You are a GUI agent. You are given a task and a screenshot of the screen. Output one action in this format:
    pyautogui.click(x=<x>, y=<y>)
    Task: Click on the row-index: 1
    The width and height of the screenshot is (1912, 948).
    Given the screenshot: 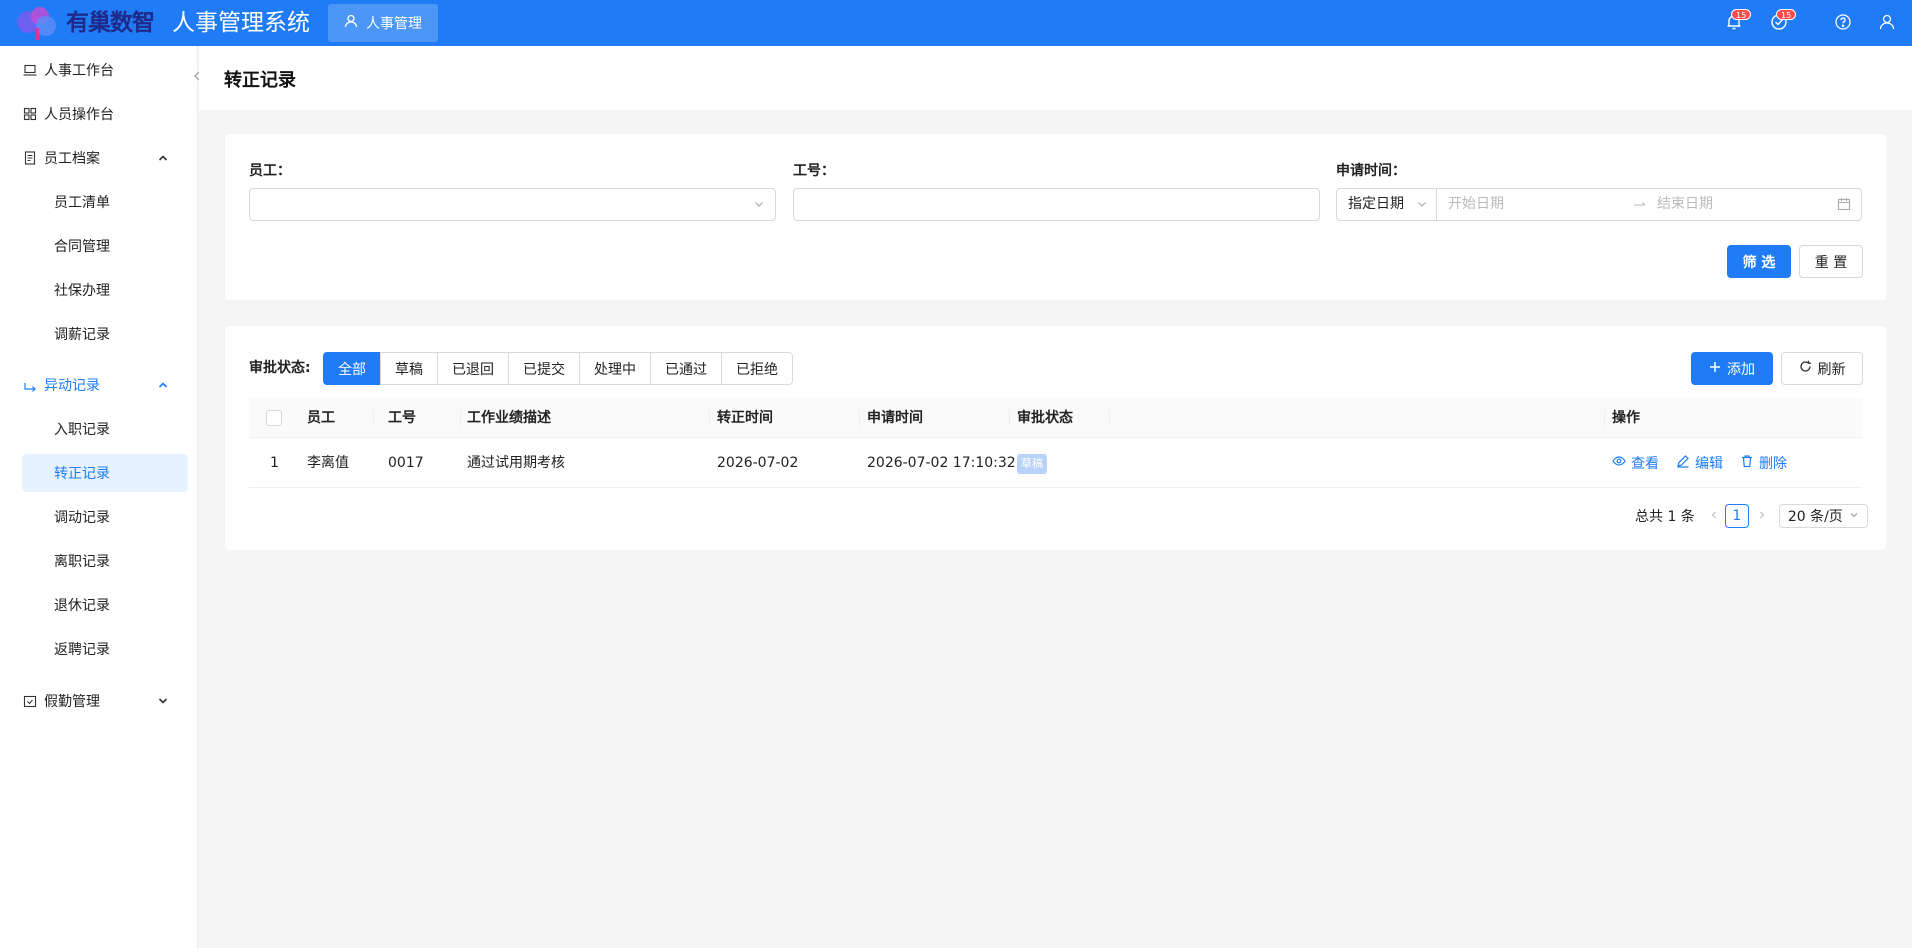 What is the action you would take?
    pyautogui.click(x=274, y=463)
    